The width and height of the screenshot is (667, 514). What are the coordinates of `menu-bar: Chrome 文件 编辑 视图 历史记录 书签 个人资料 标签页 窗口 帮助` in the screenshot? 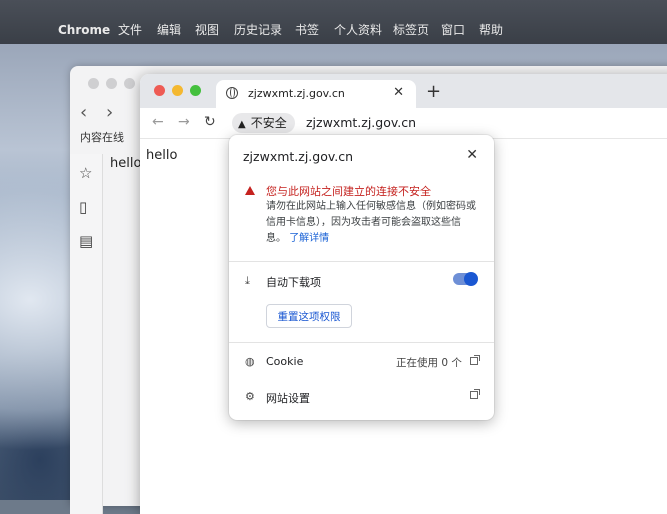 It's located at (333, 22).